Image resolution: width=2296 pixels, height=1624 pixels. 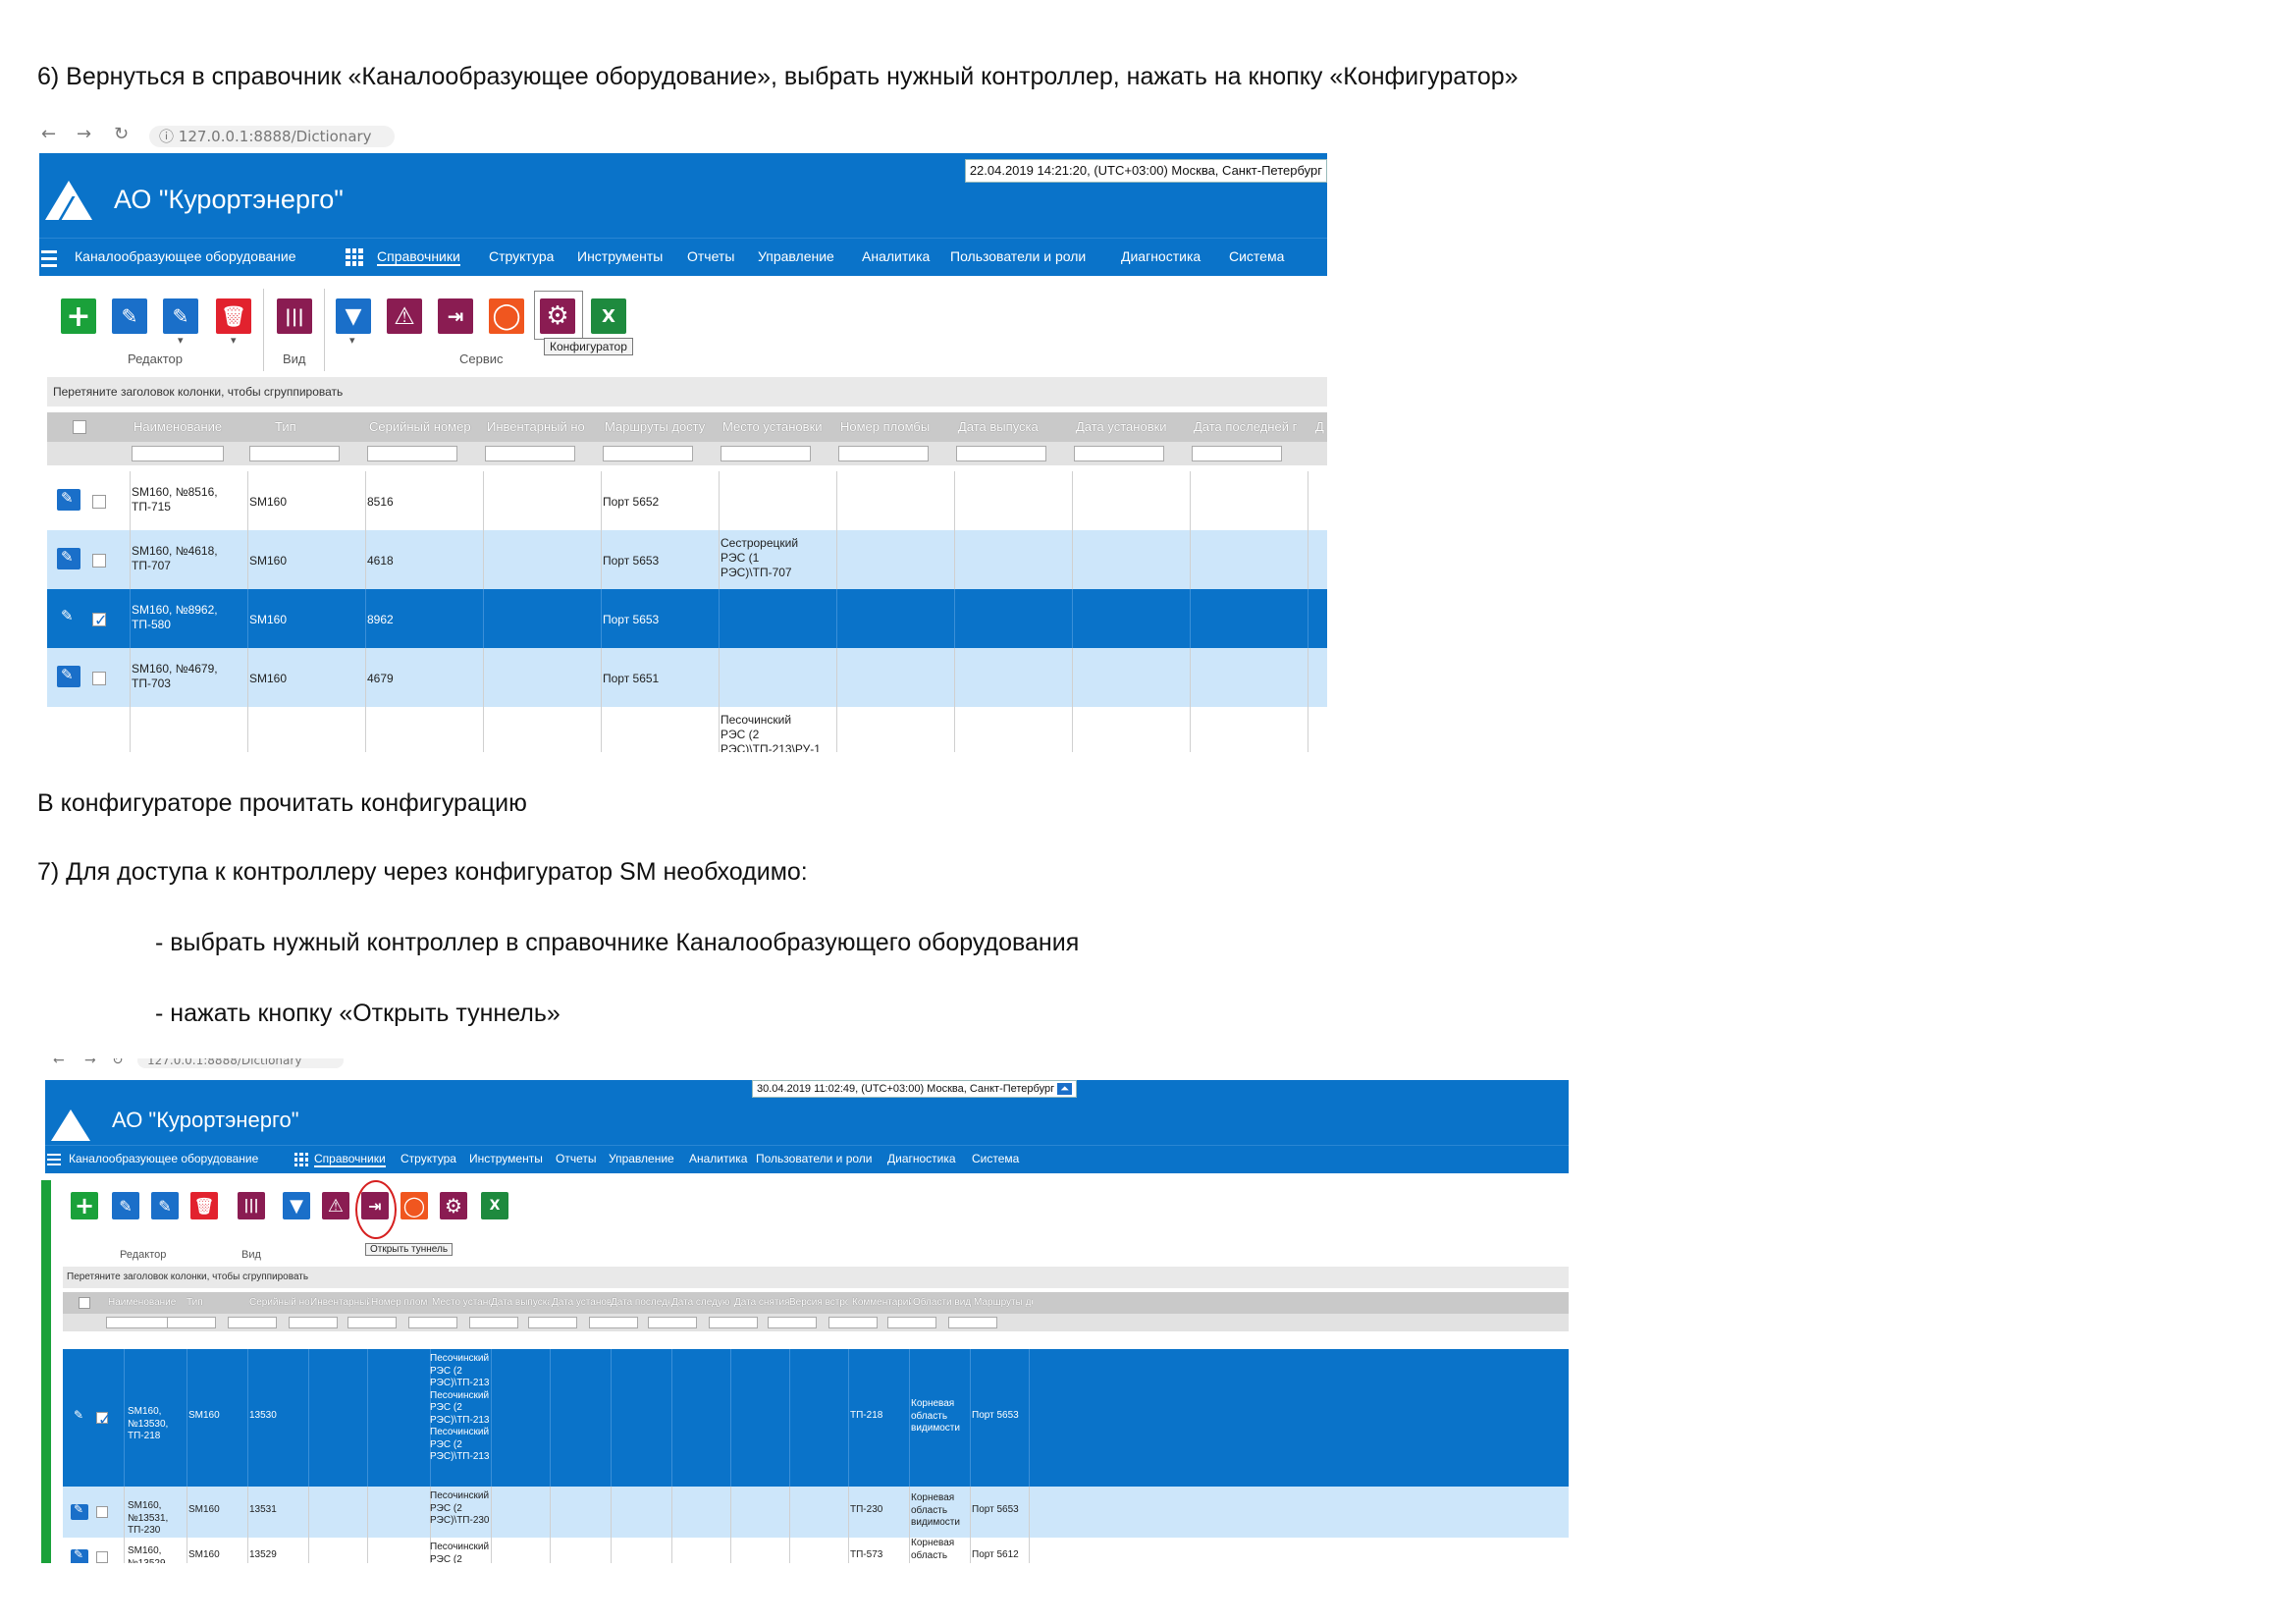 I want to click on filter-seal, so click(x=372, y=1322).